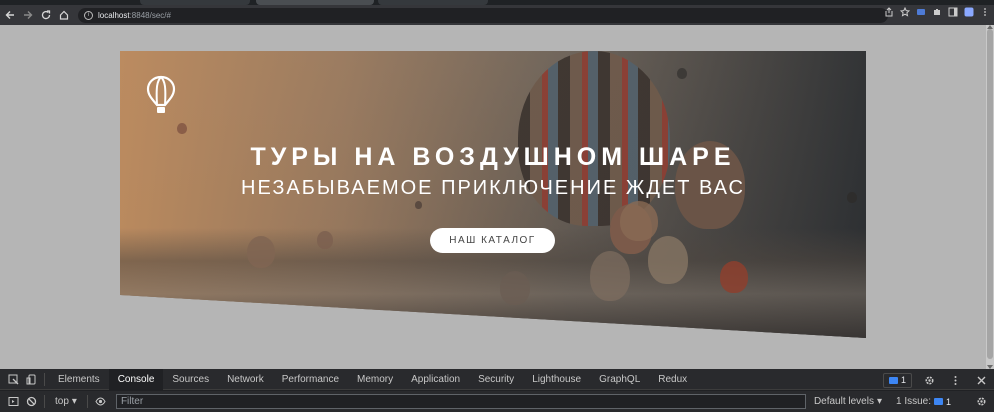 This screenshot has width=994, height=412. Describe the element at coordinates (88, 15) in the screenshot. I see `site-info-icon: i` at that location.